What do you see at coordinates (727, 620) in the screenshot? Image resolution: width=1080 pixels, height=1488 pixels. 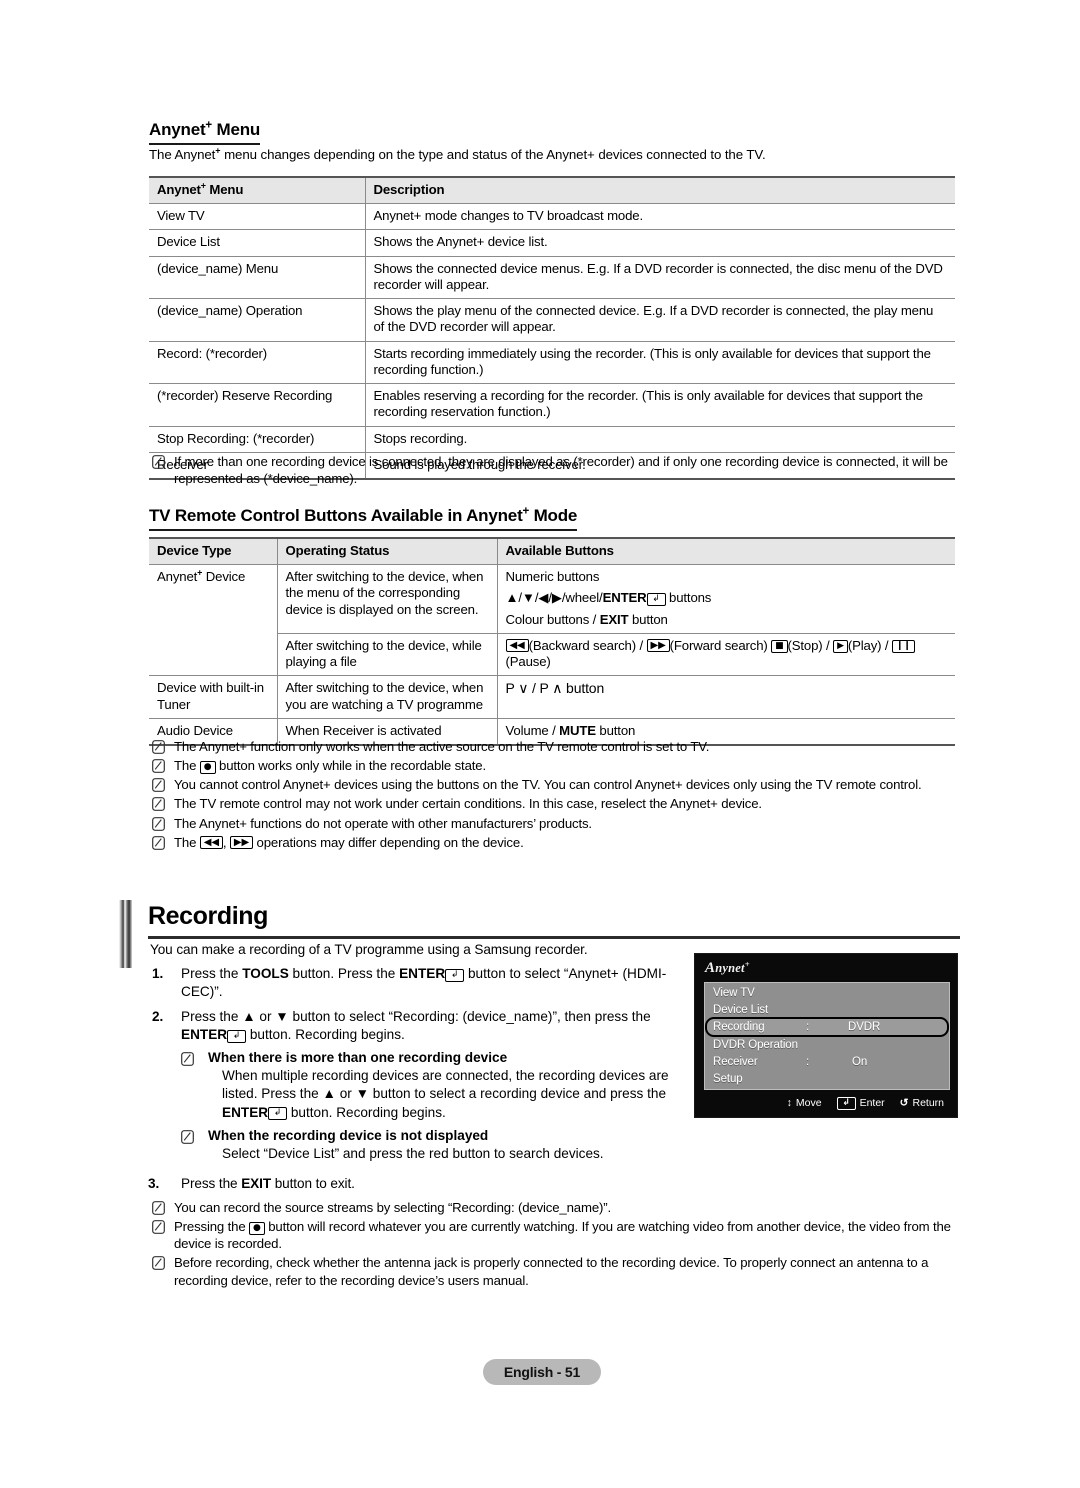 I see `buttons-line-colour-exit: Colour buttons / EXIT button` at bounding box center [727, 620].